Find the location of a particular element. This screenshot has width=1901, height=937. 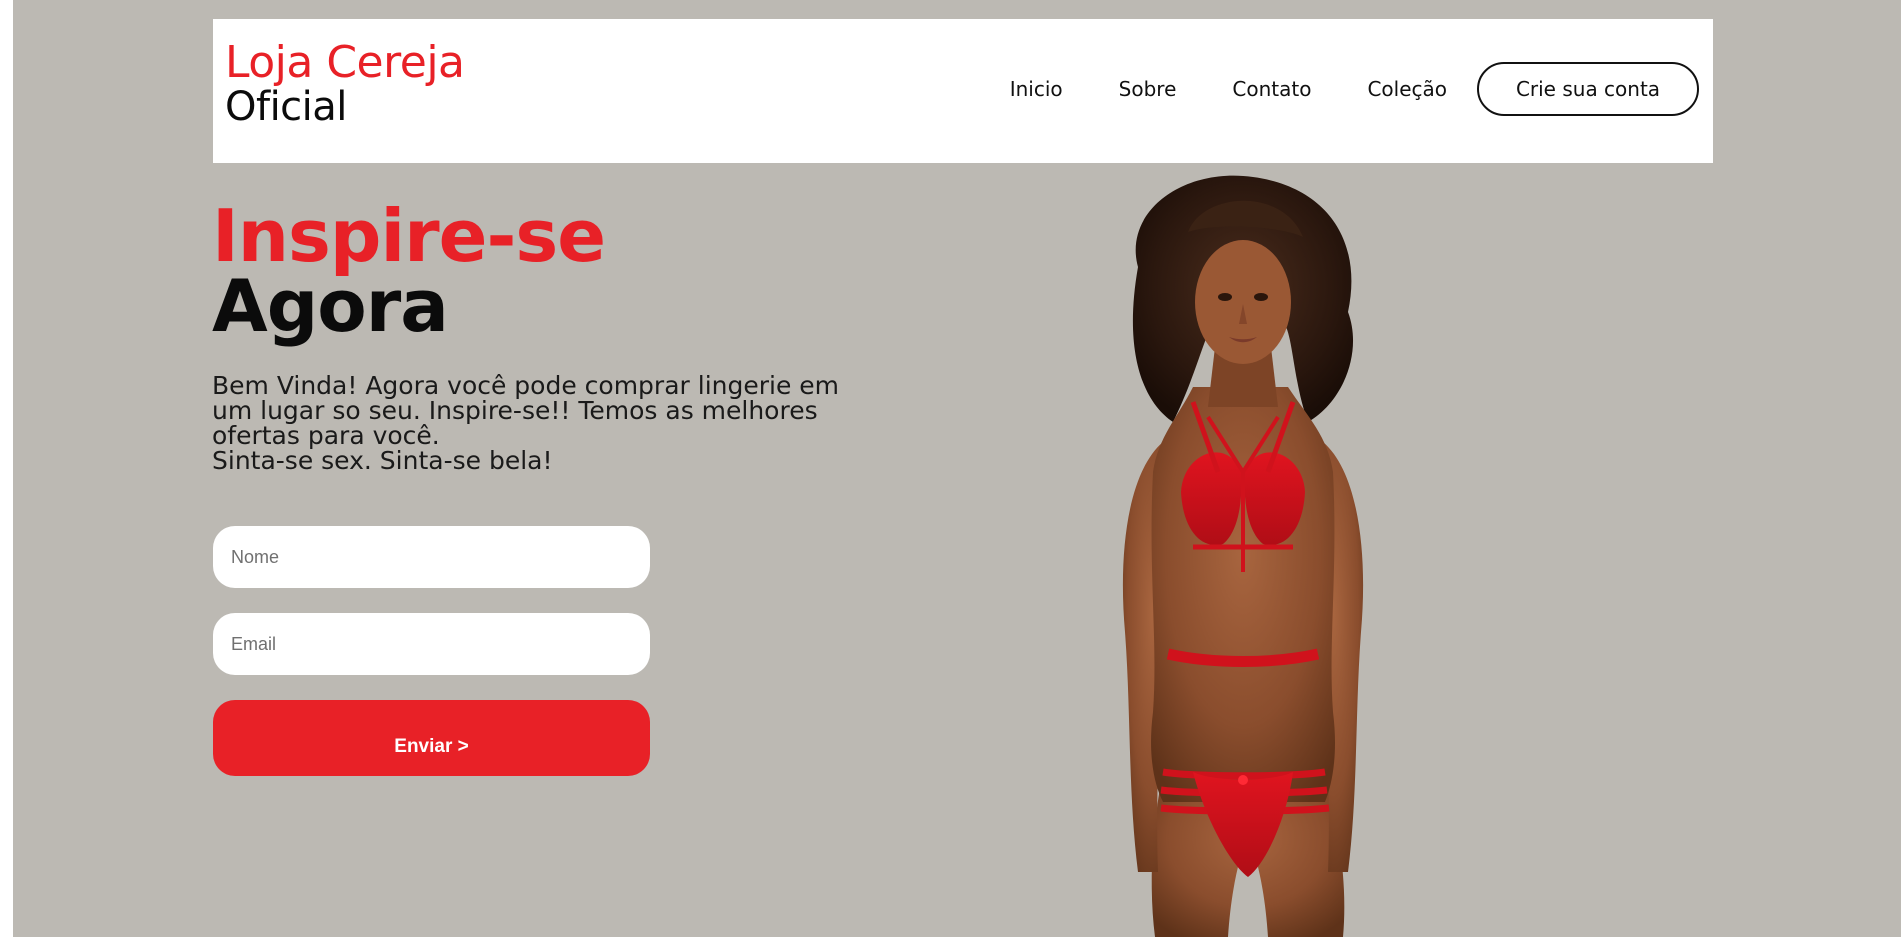

nav-link-sobre: Sobre is located at coordinates (1148, 89).